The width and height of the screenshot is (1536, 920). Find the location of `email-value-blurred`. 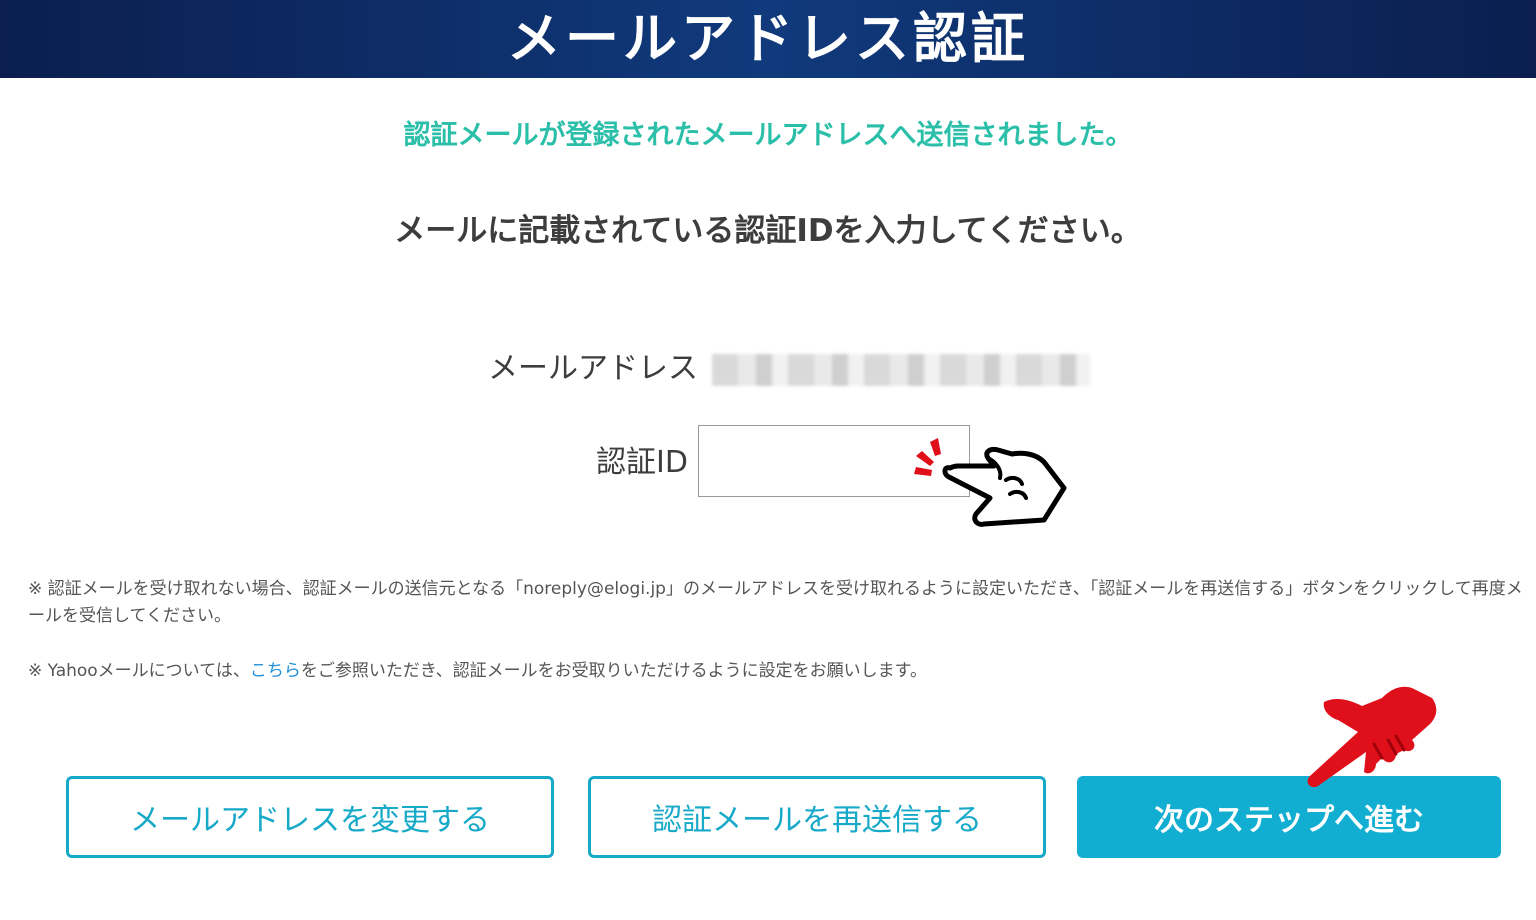

email-value-blurred is located at coordinates (901, 370).